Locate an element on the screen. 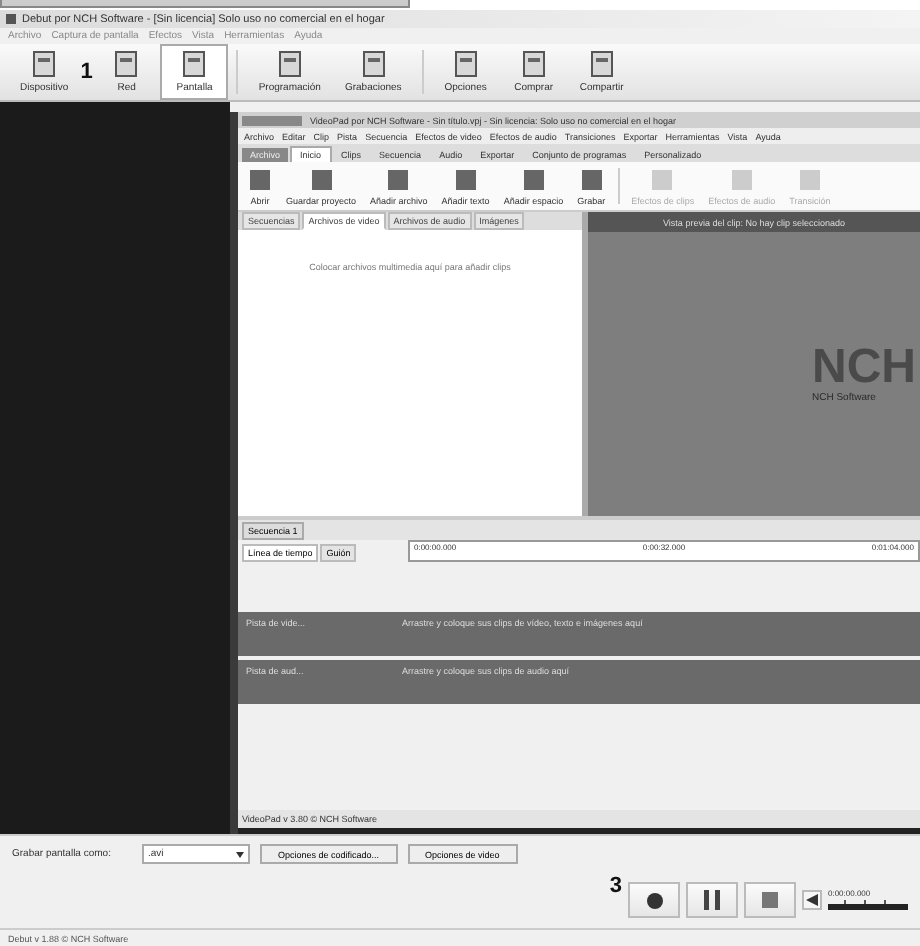 This screenshot has width=920, height=946. stop-icon is located at coordinates (770, 900).